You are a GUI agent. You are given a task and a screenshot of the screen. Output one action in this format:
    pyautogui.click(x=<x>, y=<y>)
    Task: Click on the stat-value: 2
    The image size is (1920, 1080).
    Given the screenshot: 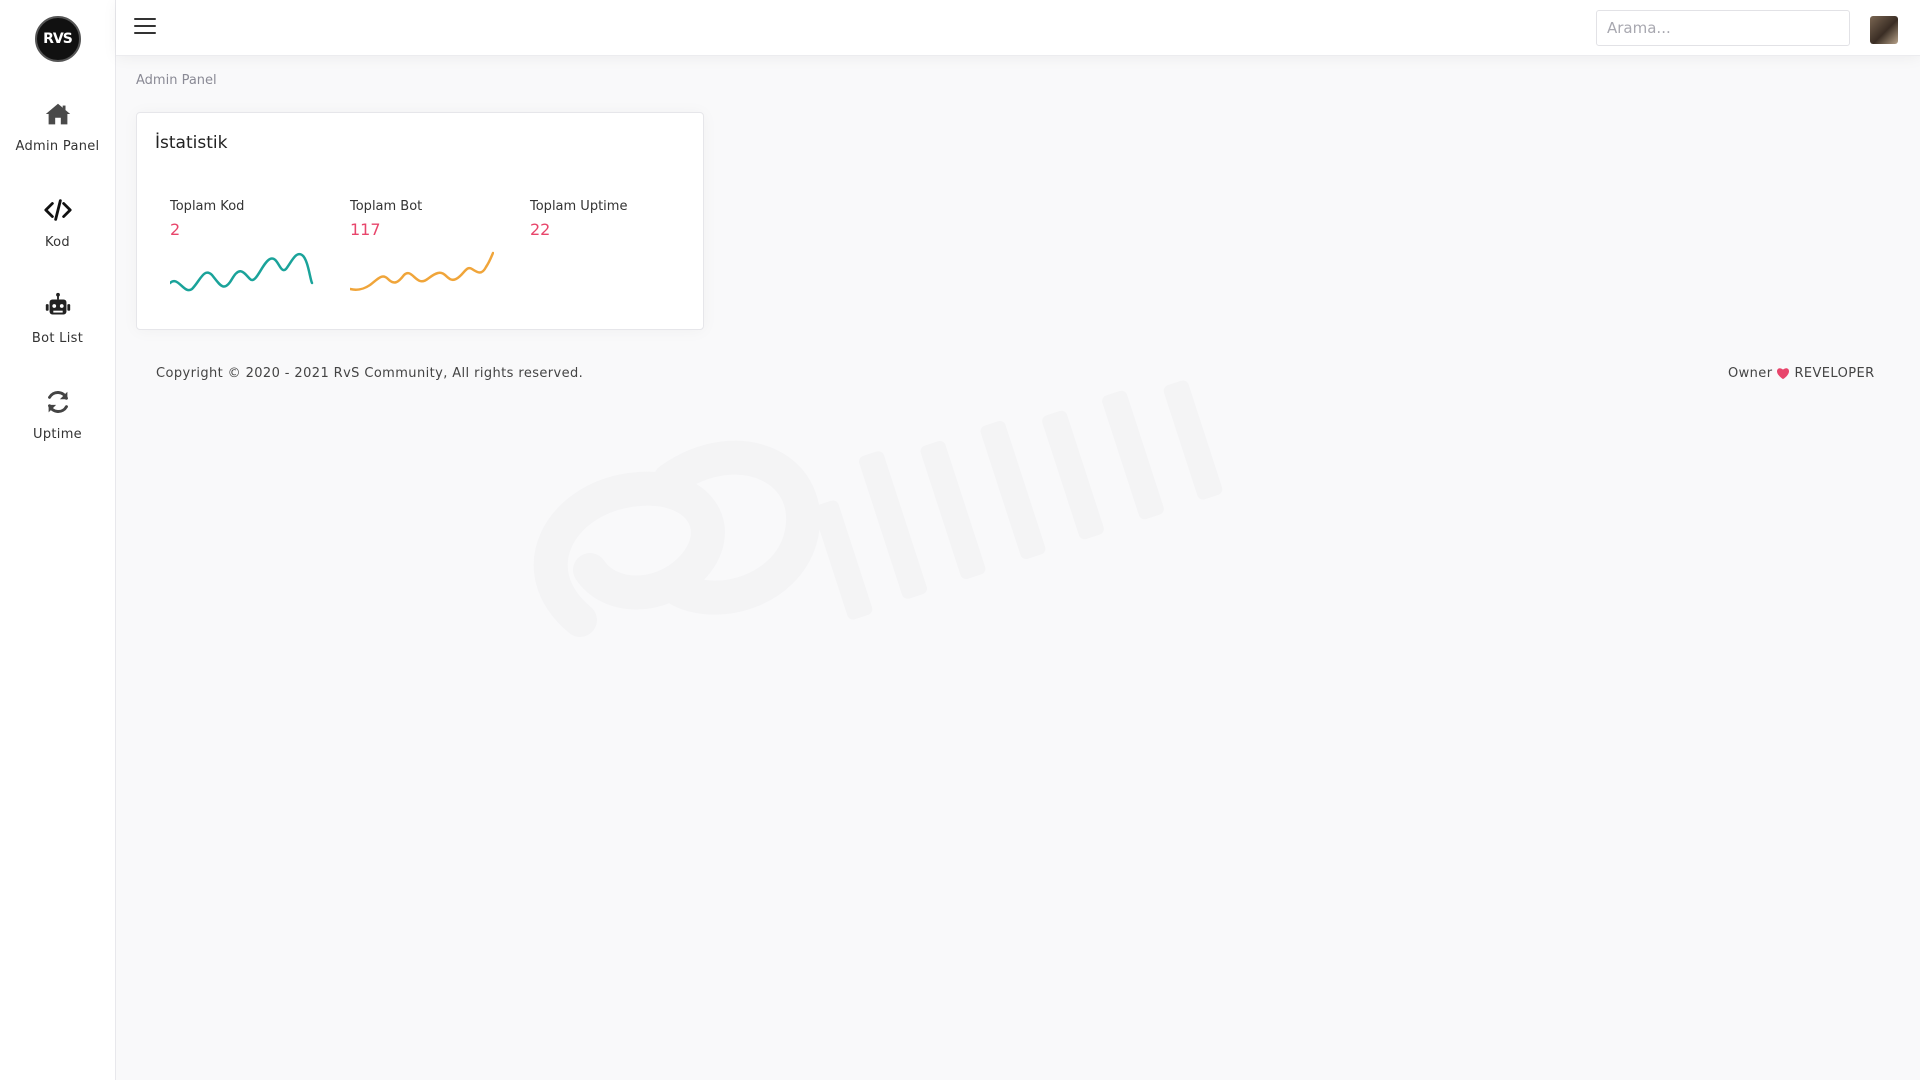 What is the action you would take?
    pyautogui.click(x=175, y=229)
    